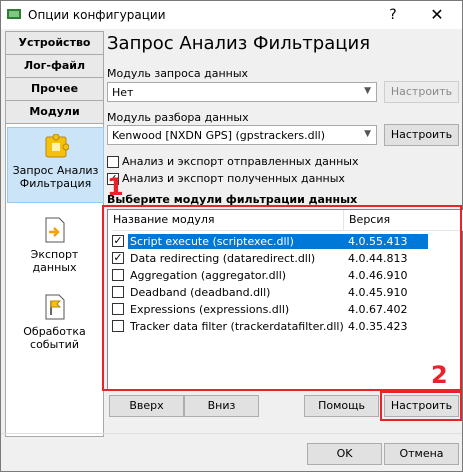  Describe the element at coordinates (54, 230) in the screenshot. I see `export-icon` at that location.